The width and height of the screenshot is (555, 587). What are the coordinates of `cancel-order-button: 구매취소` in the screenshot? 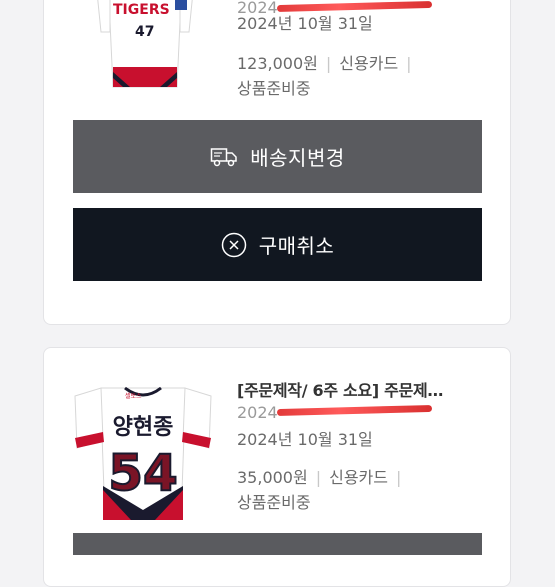 It's located at (277, 244).